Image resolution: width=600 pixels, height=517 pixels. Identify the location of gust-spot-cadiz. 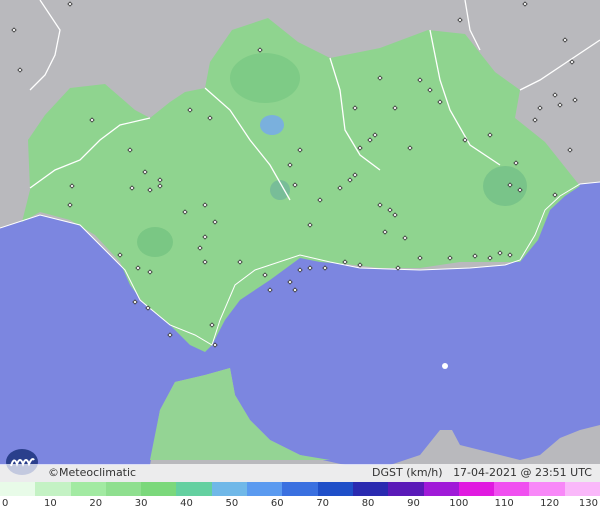
(155, 242).